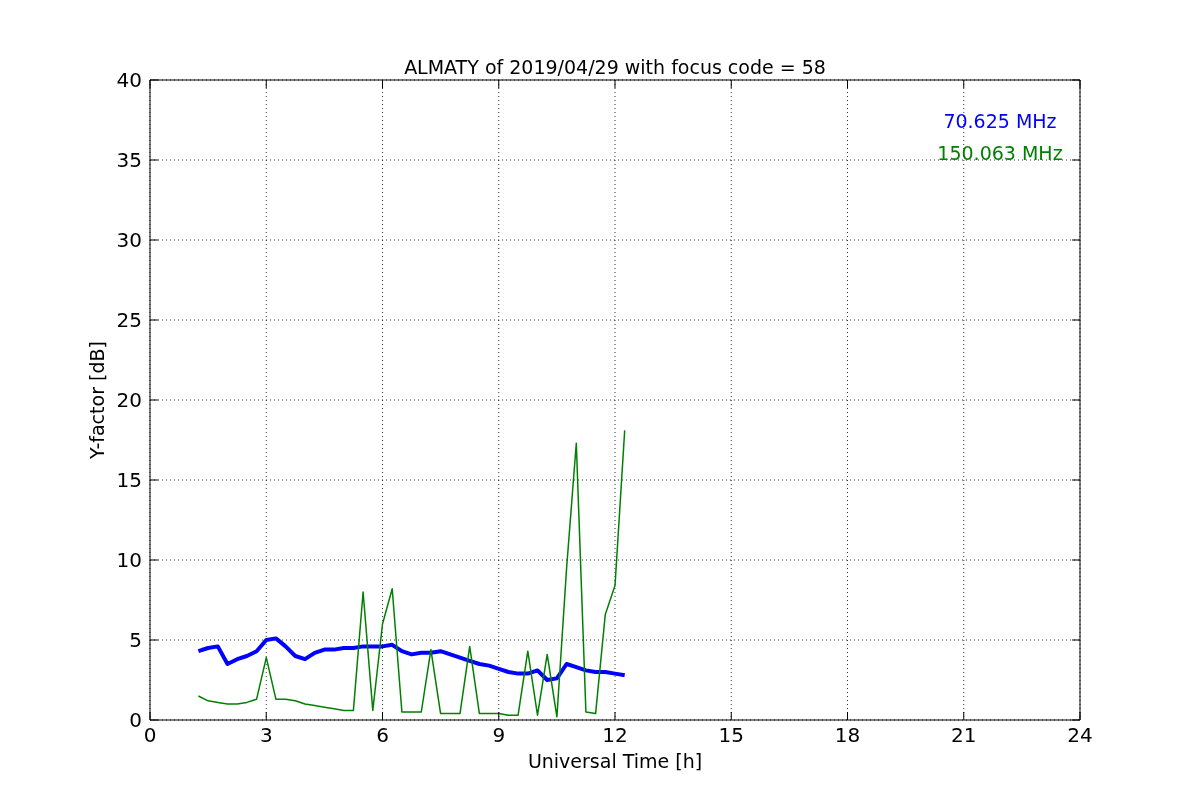 The width and height of the screenshot is (1200, 800). Describe the element at coordinates (1080, 735) in the screenshot. I see `x-tick-label: 24` at that location.